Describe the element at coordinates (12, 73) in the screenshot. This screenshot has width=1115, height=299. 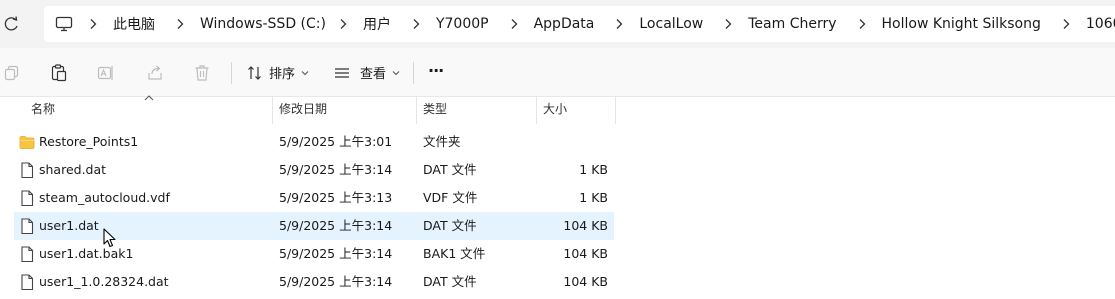
I see `copy-icon` at that location.